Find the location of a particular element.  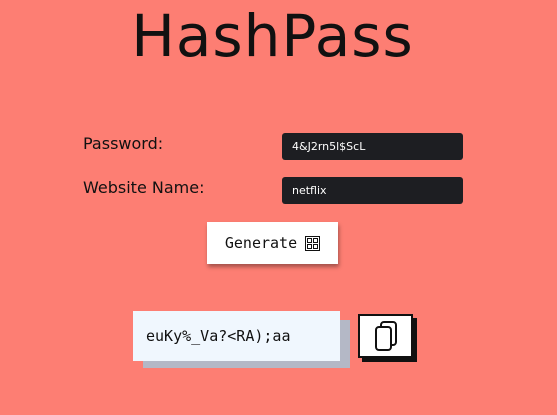

website-name-input is located at coordinates (372, 190).